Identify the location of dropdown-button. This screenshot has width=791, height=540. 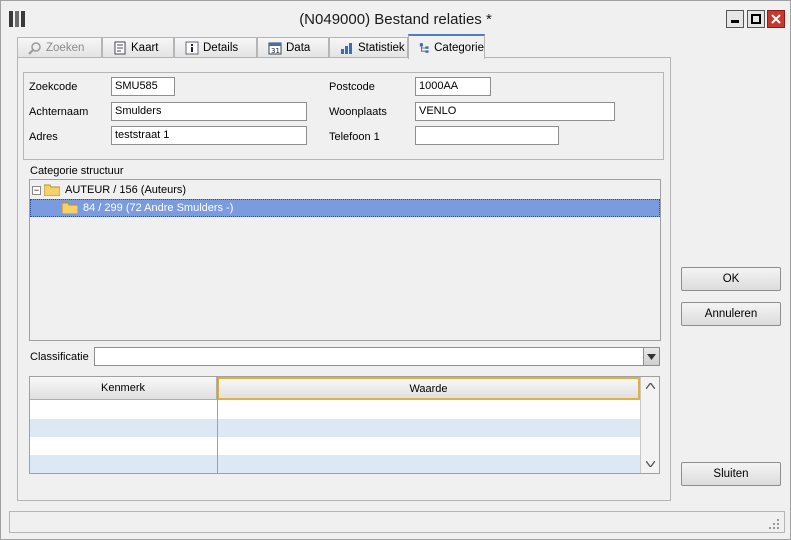
(651, 356).